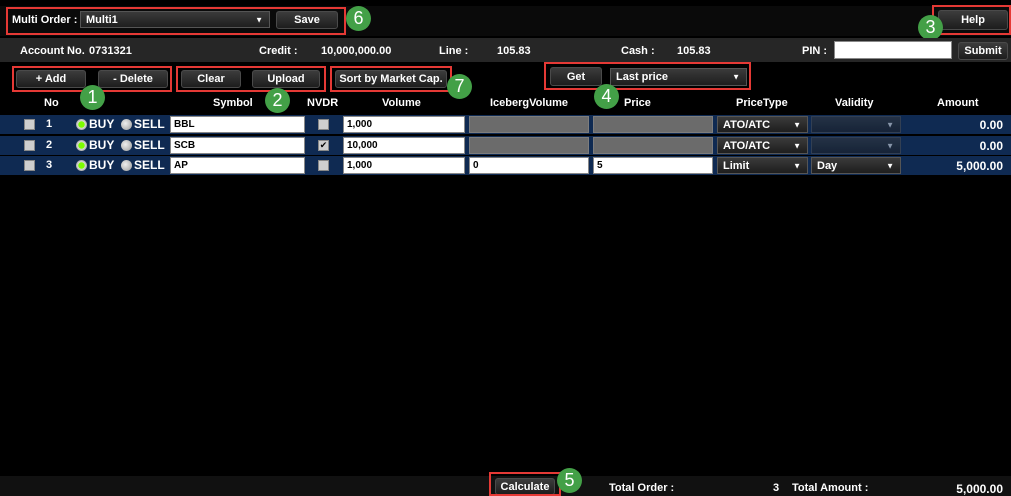 This screenshot has width=1011, height=496. I want to click on validity-value: Day, so click(827, 165).